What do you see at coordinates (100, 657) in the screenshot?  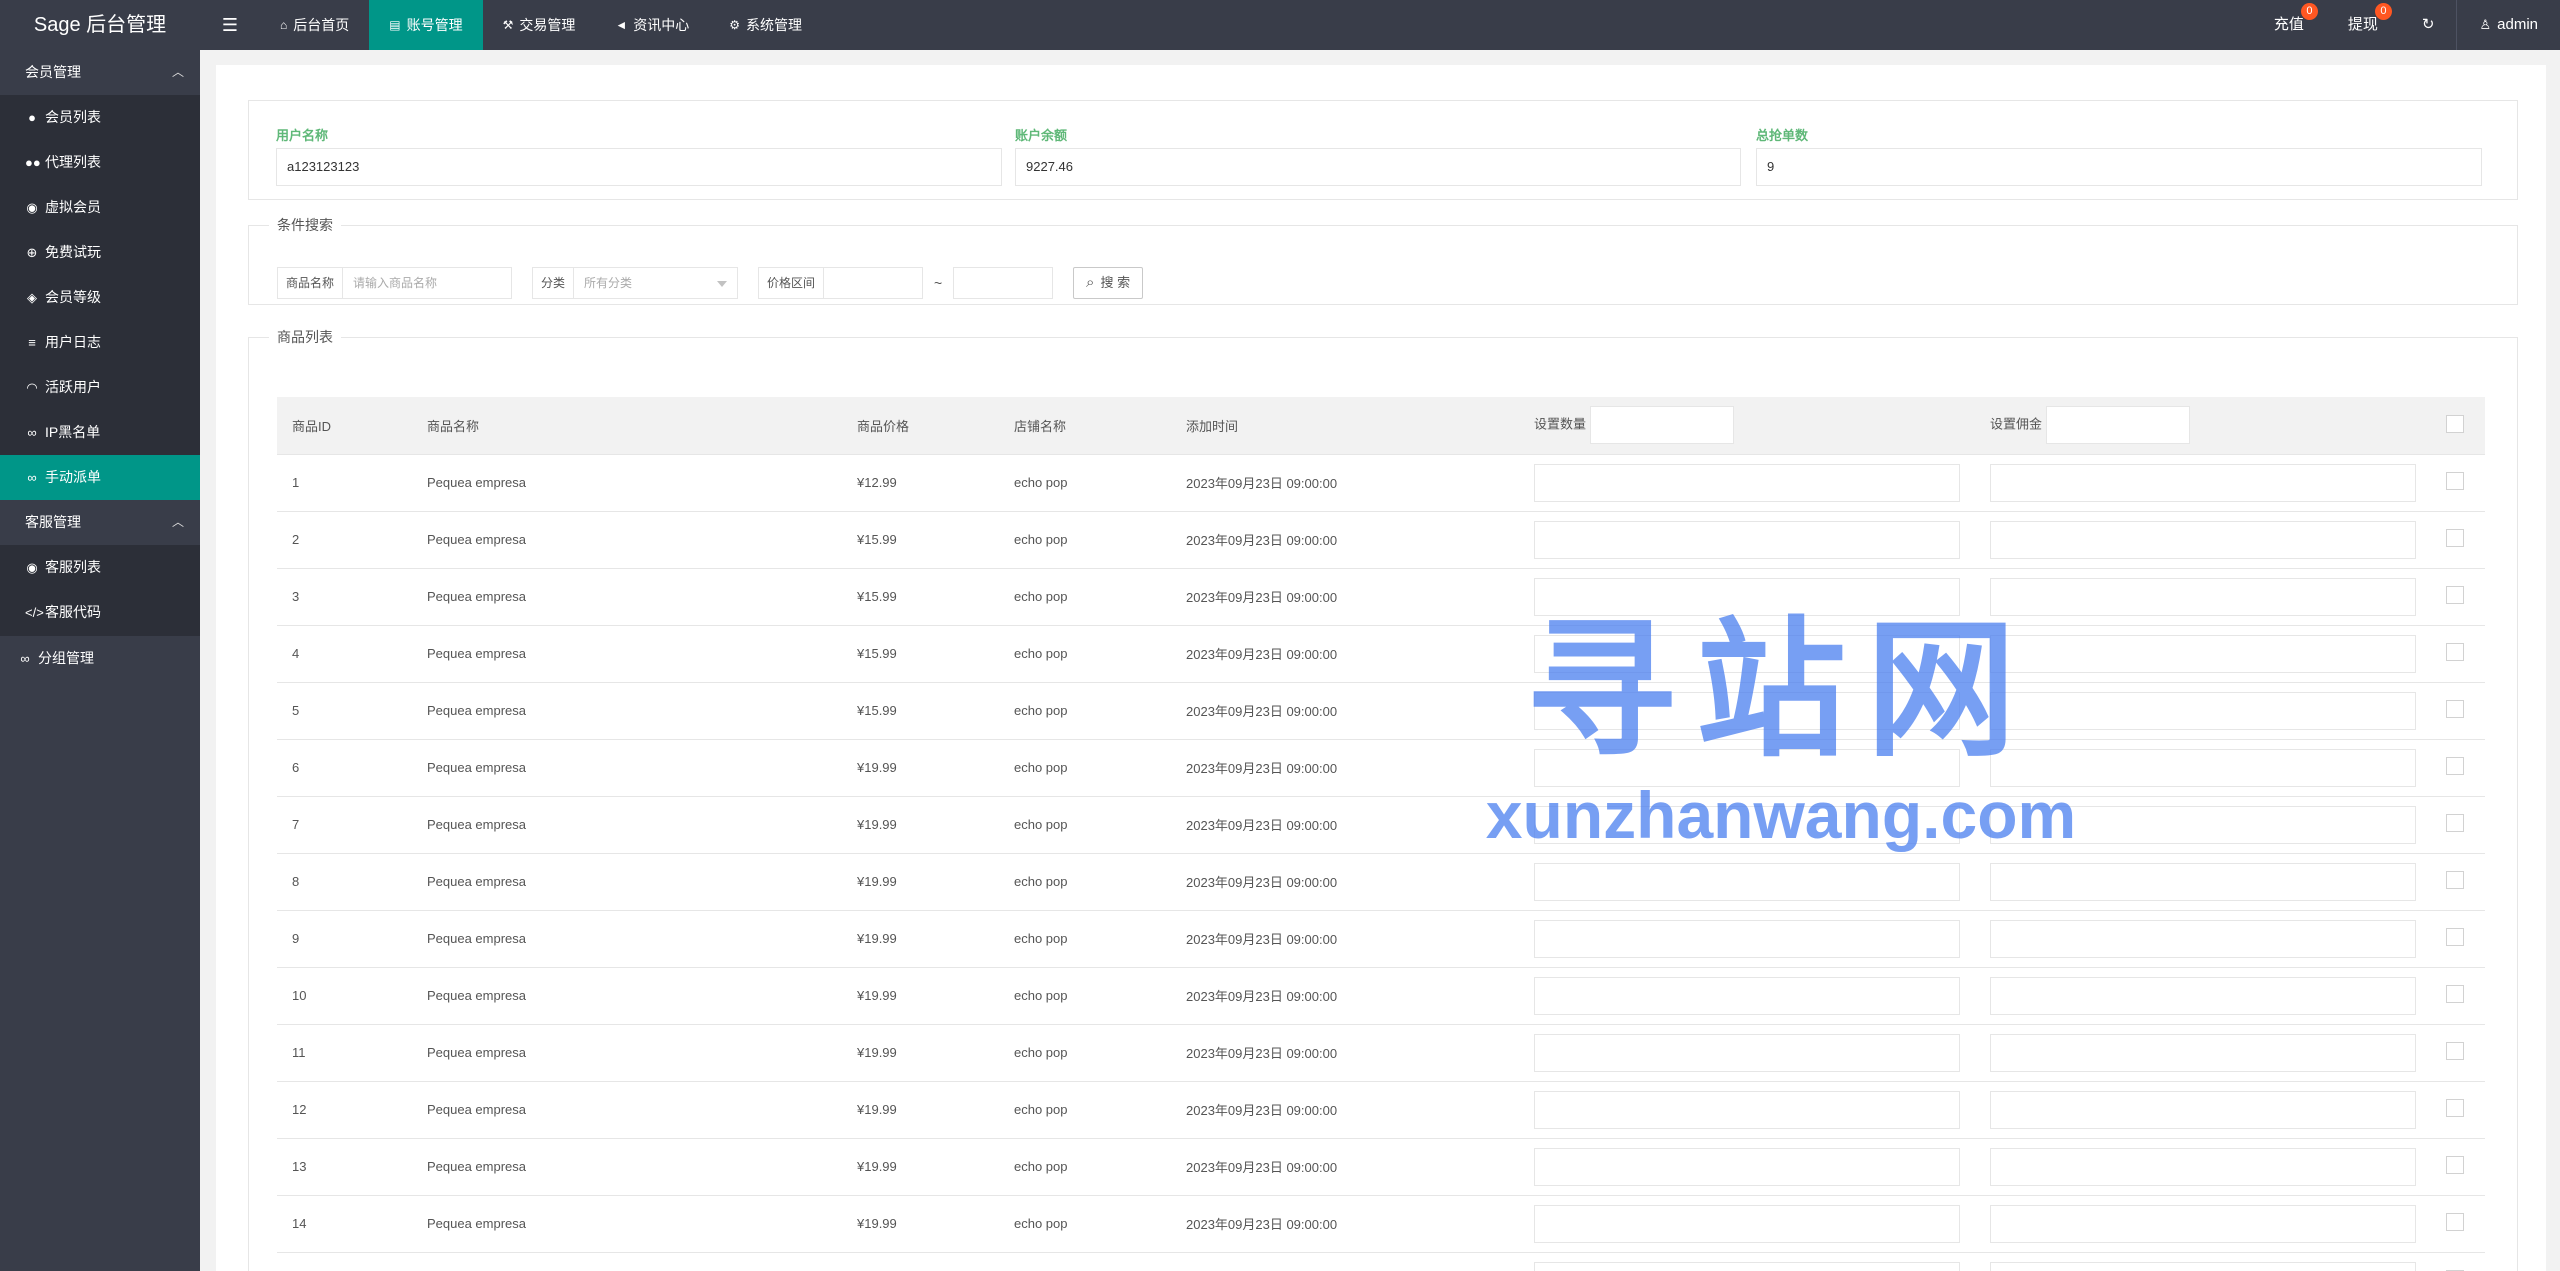 I see `sidebar-item-group-management: ∞ 分组管理` at bounding box center [100, 657].